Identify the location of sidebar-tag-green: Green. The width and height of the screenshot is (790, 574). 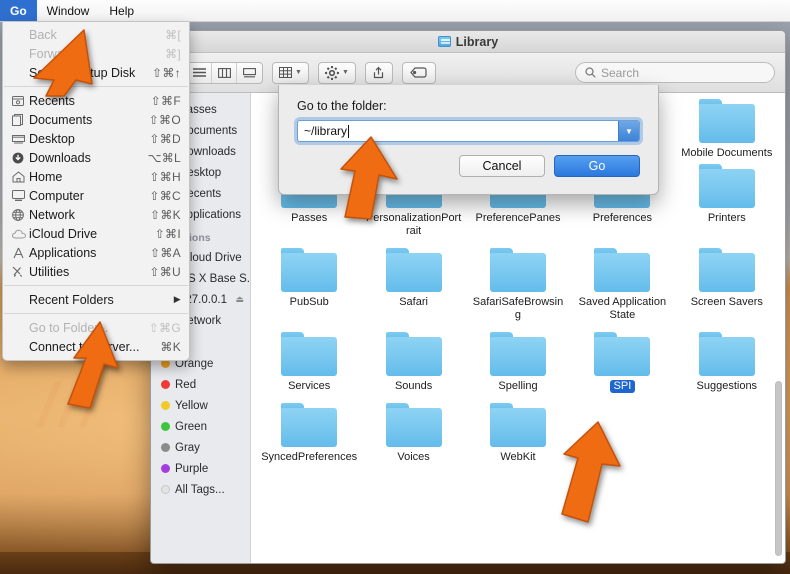
(200, 426).